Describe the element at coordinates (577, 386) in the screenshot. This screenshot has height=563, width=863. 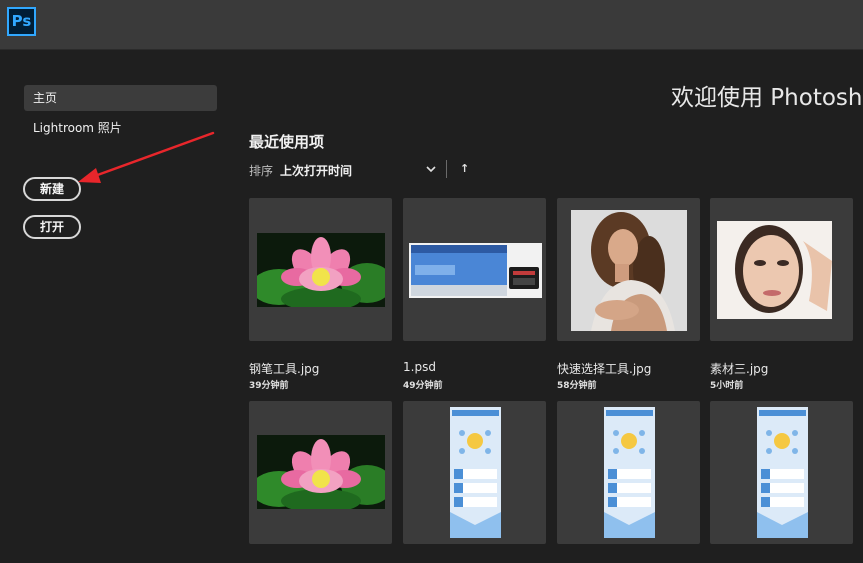
I see `file-time: 58分钟前` at that location.